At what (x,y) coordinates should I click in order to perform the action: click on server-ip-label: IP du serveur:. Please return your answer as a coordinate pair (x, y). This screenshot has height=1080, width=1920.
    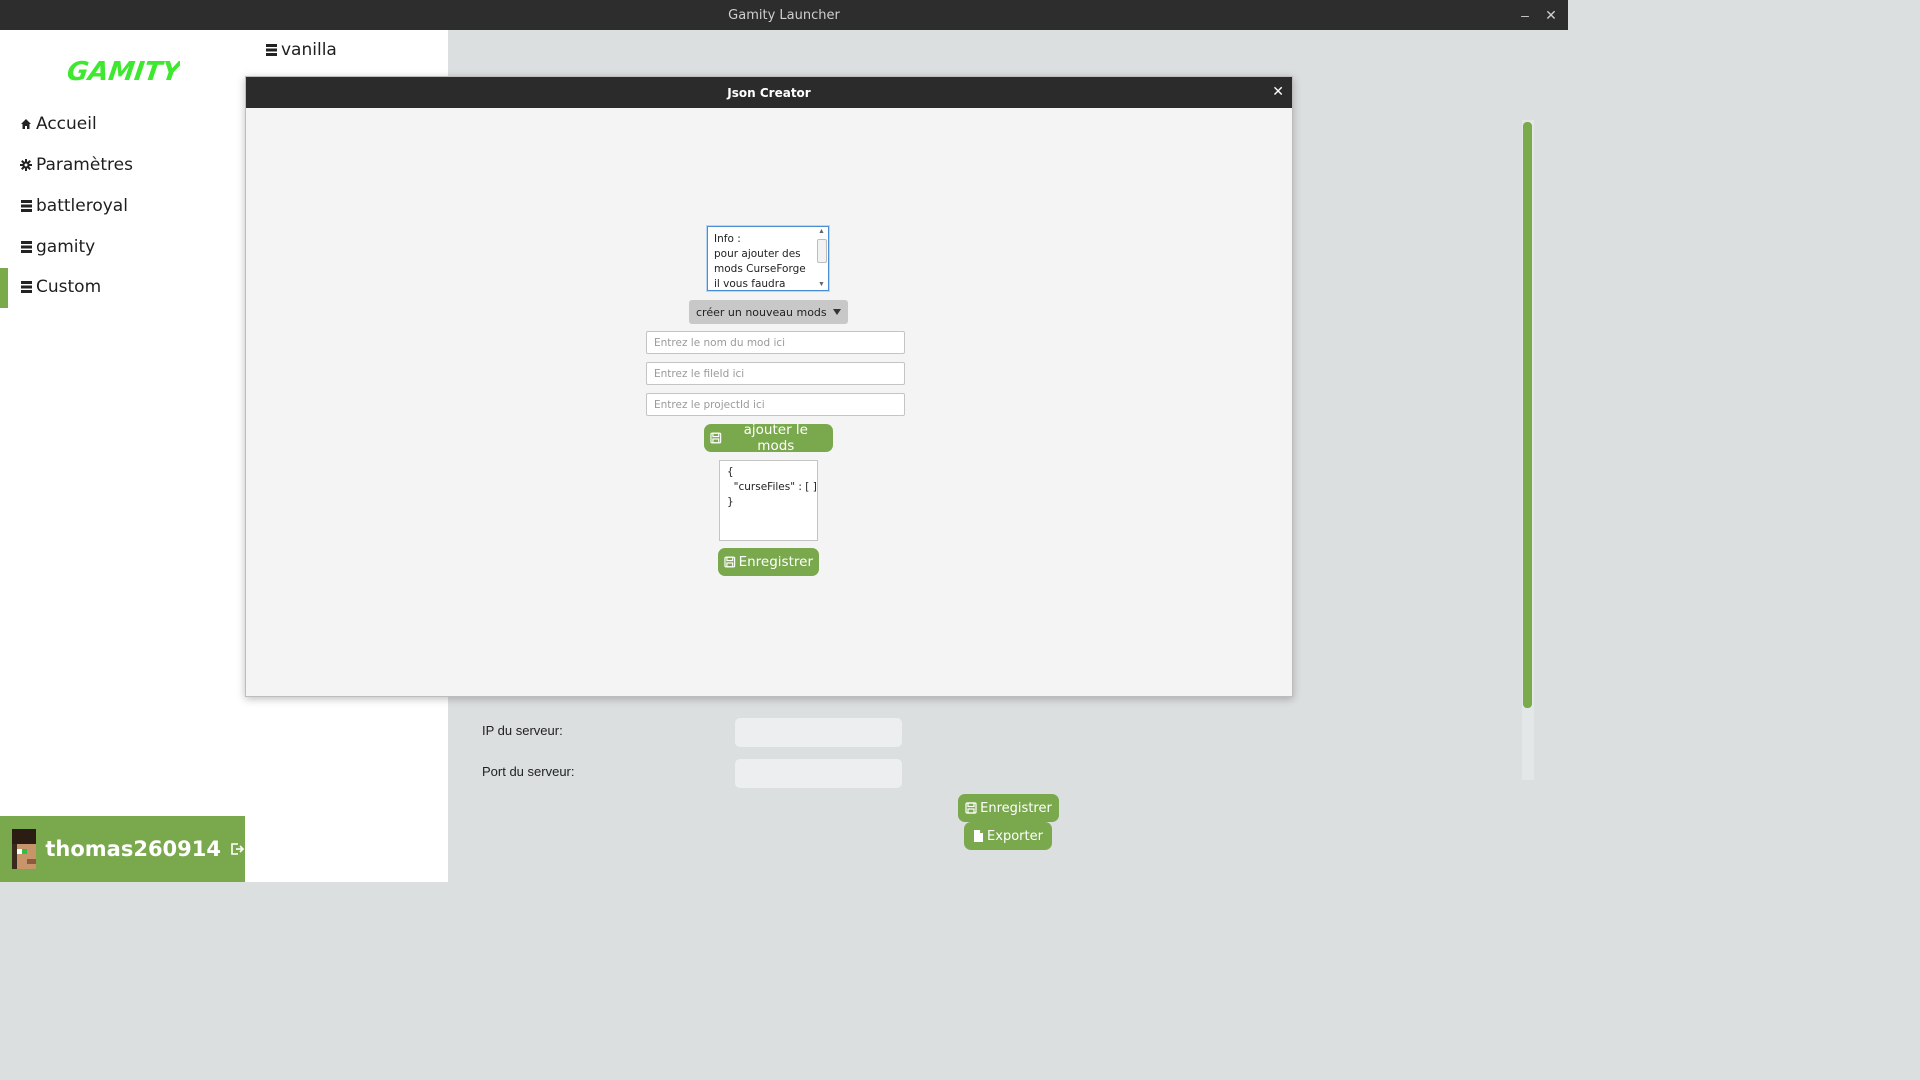
    Looking at the image, I should click on (522, 730).